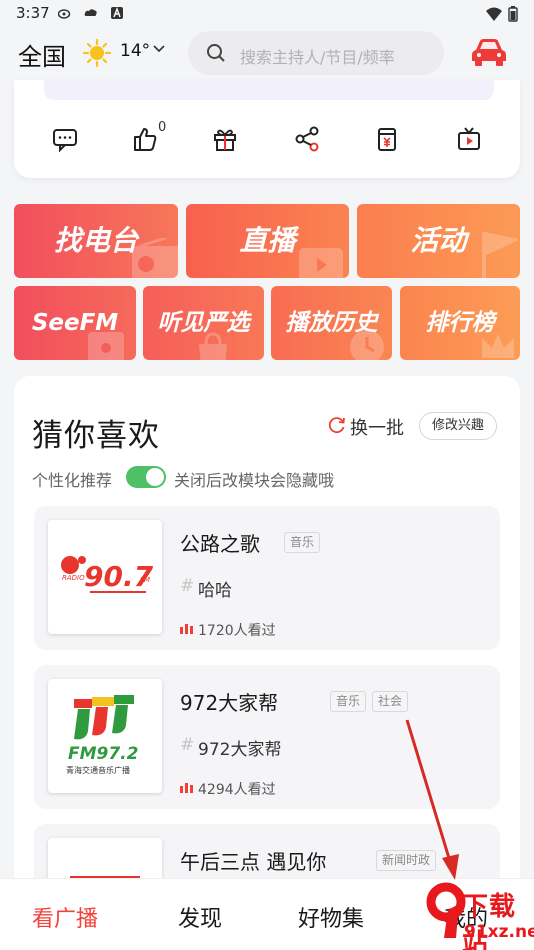  I want to click on toggle-note: 关闭后改模块会隐藏哦, so click(254, 480).